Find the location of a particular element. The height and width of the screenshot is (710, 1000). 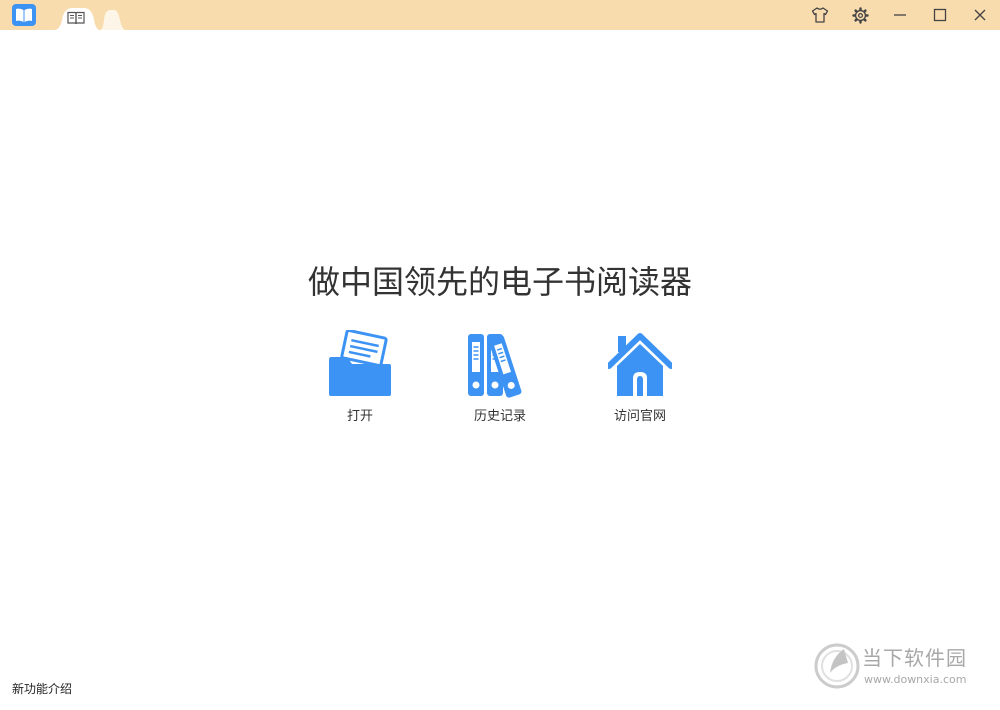

slogan-headline: 做中国领先的电子书阅读器 is located at coordinates (499, 282).